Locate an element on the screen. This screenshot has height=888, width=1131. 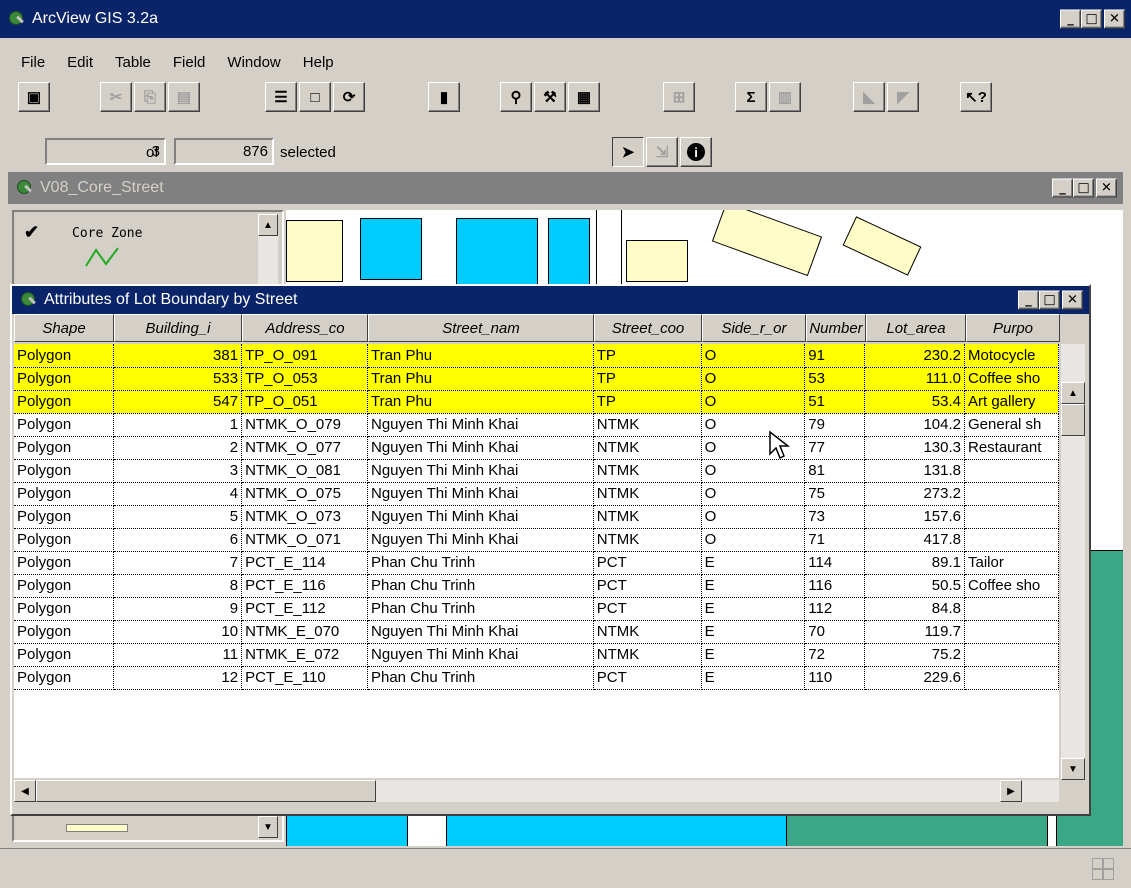
calculate-button: ▥ is located at coordinates (785, 97).